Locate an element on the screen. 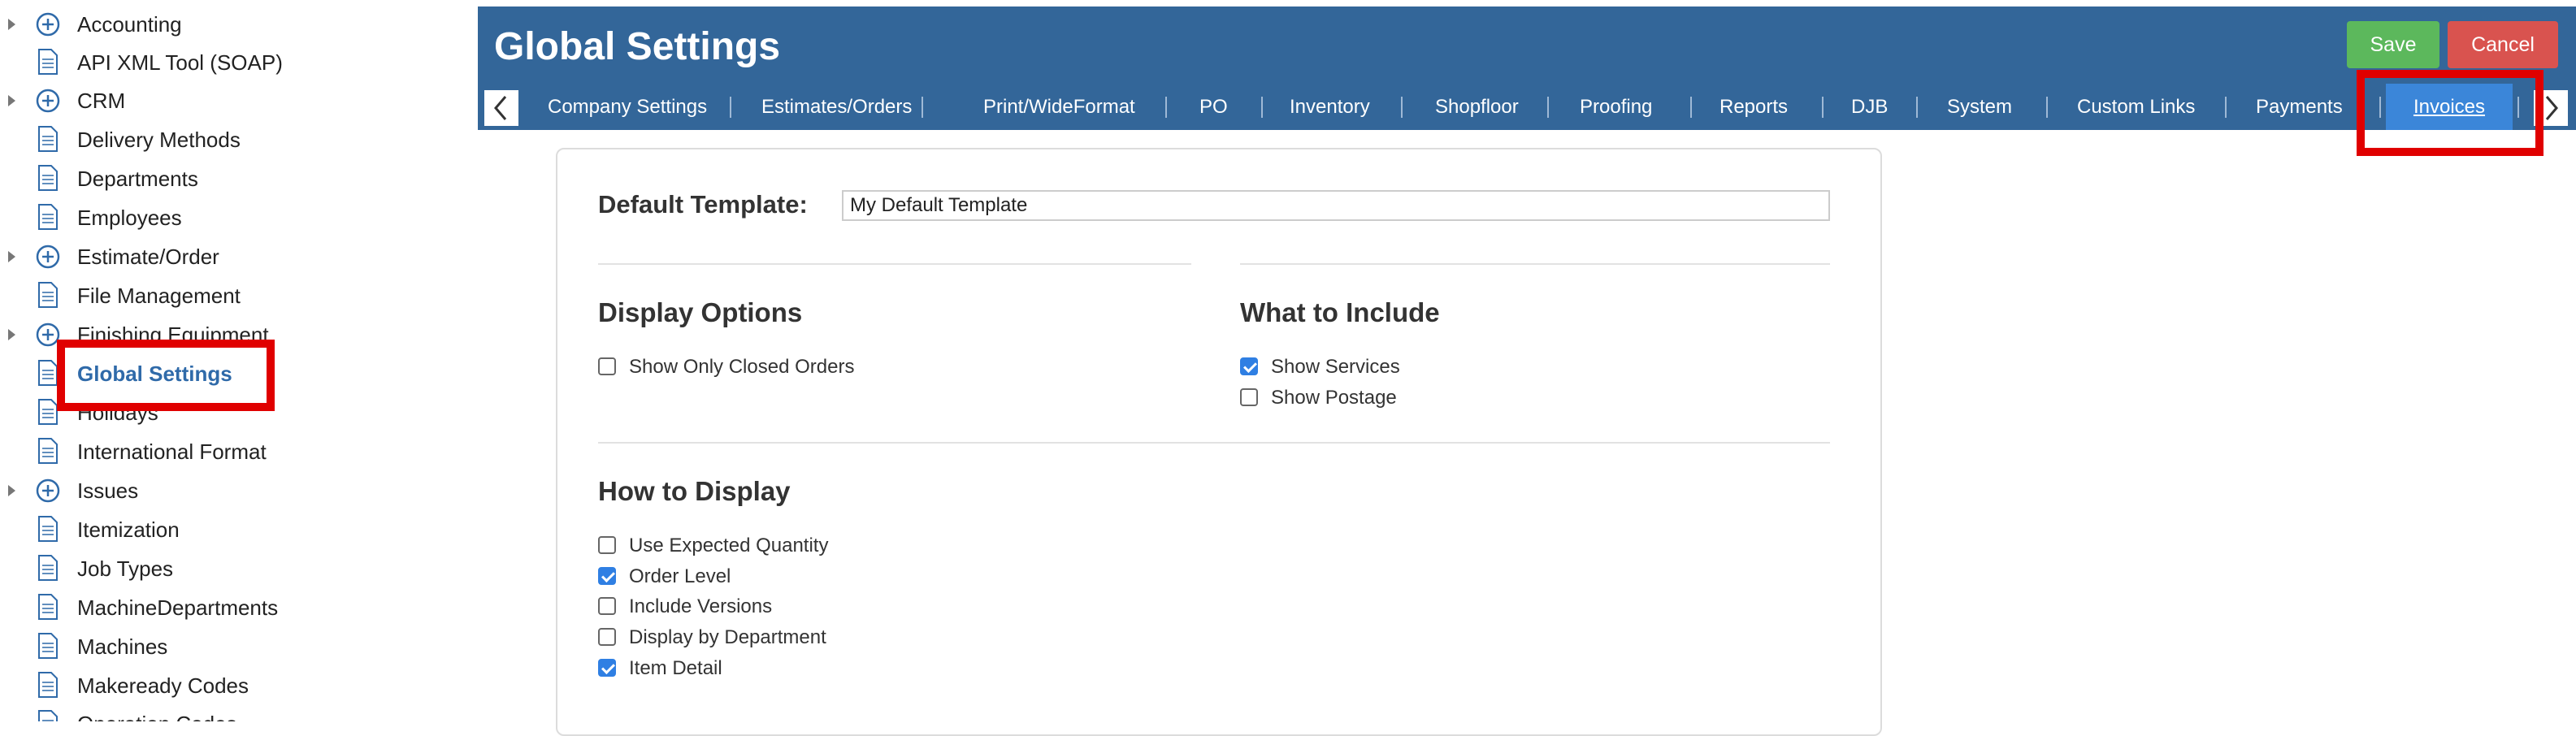  sidebar-item-label: International Format is located at coordinates (172, 451).